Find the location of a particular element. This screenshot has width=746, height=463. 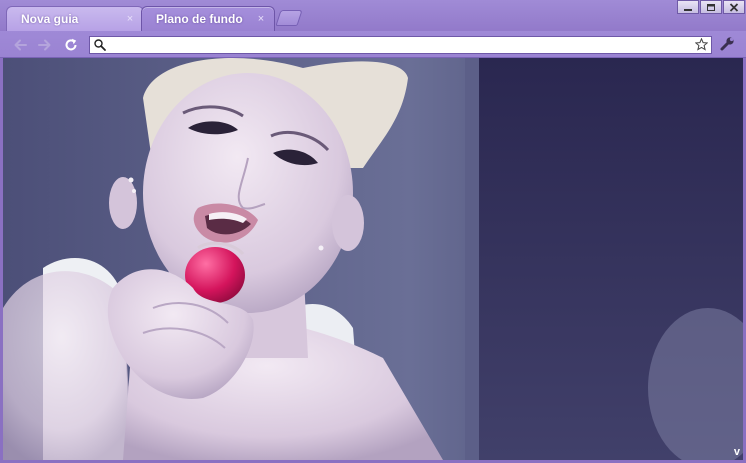

toolbar is located at coordinates (373, 44).